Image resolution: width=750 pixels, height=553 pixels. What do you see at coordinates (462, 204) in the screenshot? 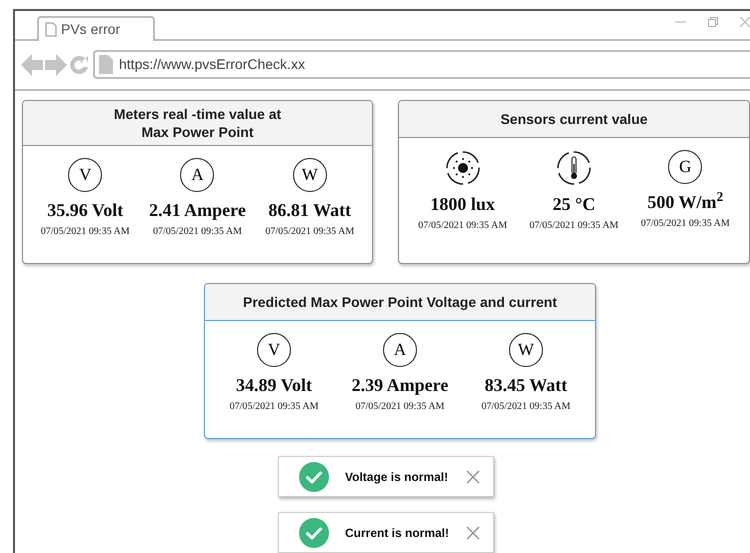
I see `reading-value: 1800 lux` at bounding box center [462, 204].